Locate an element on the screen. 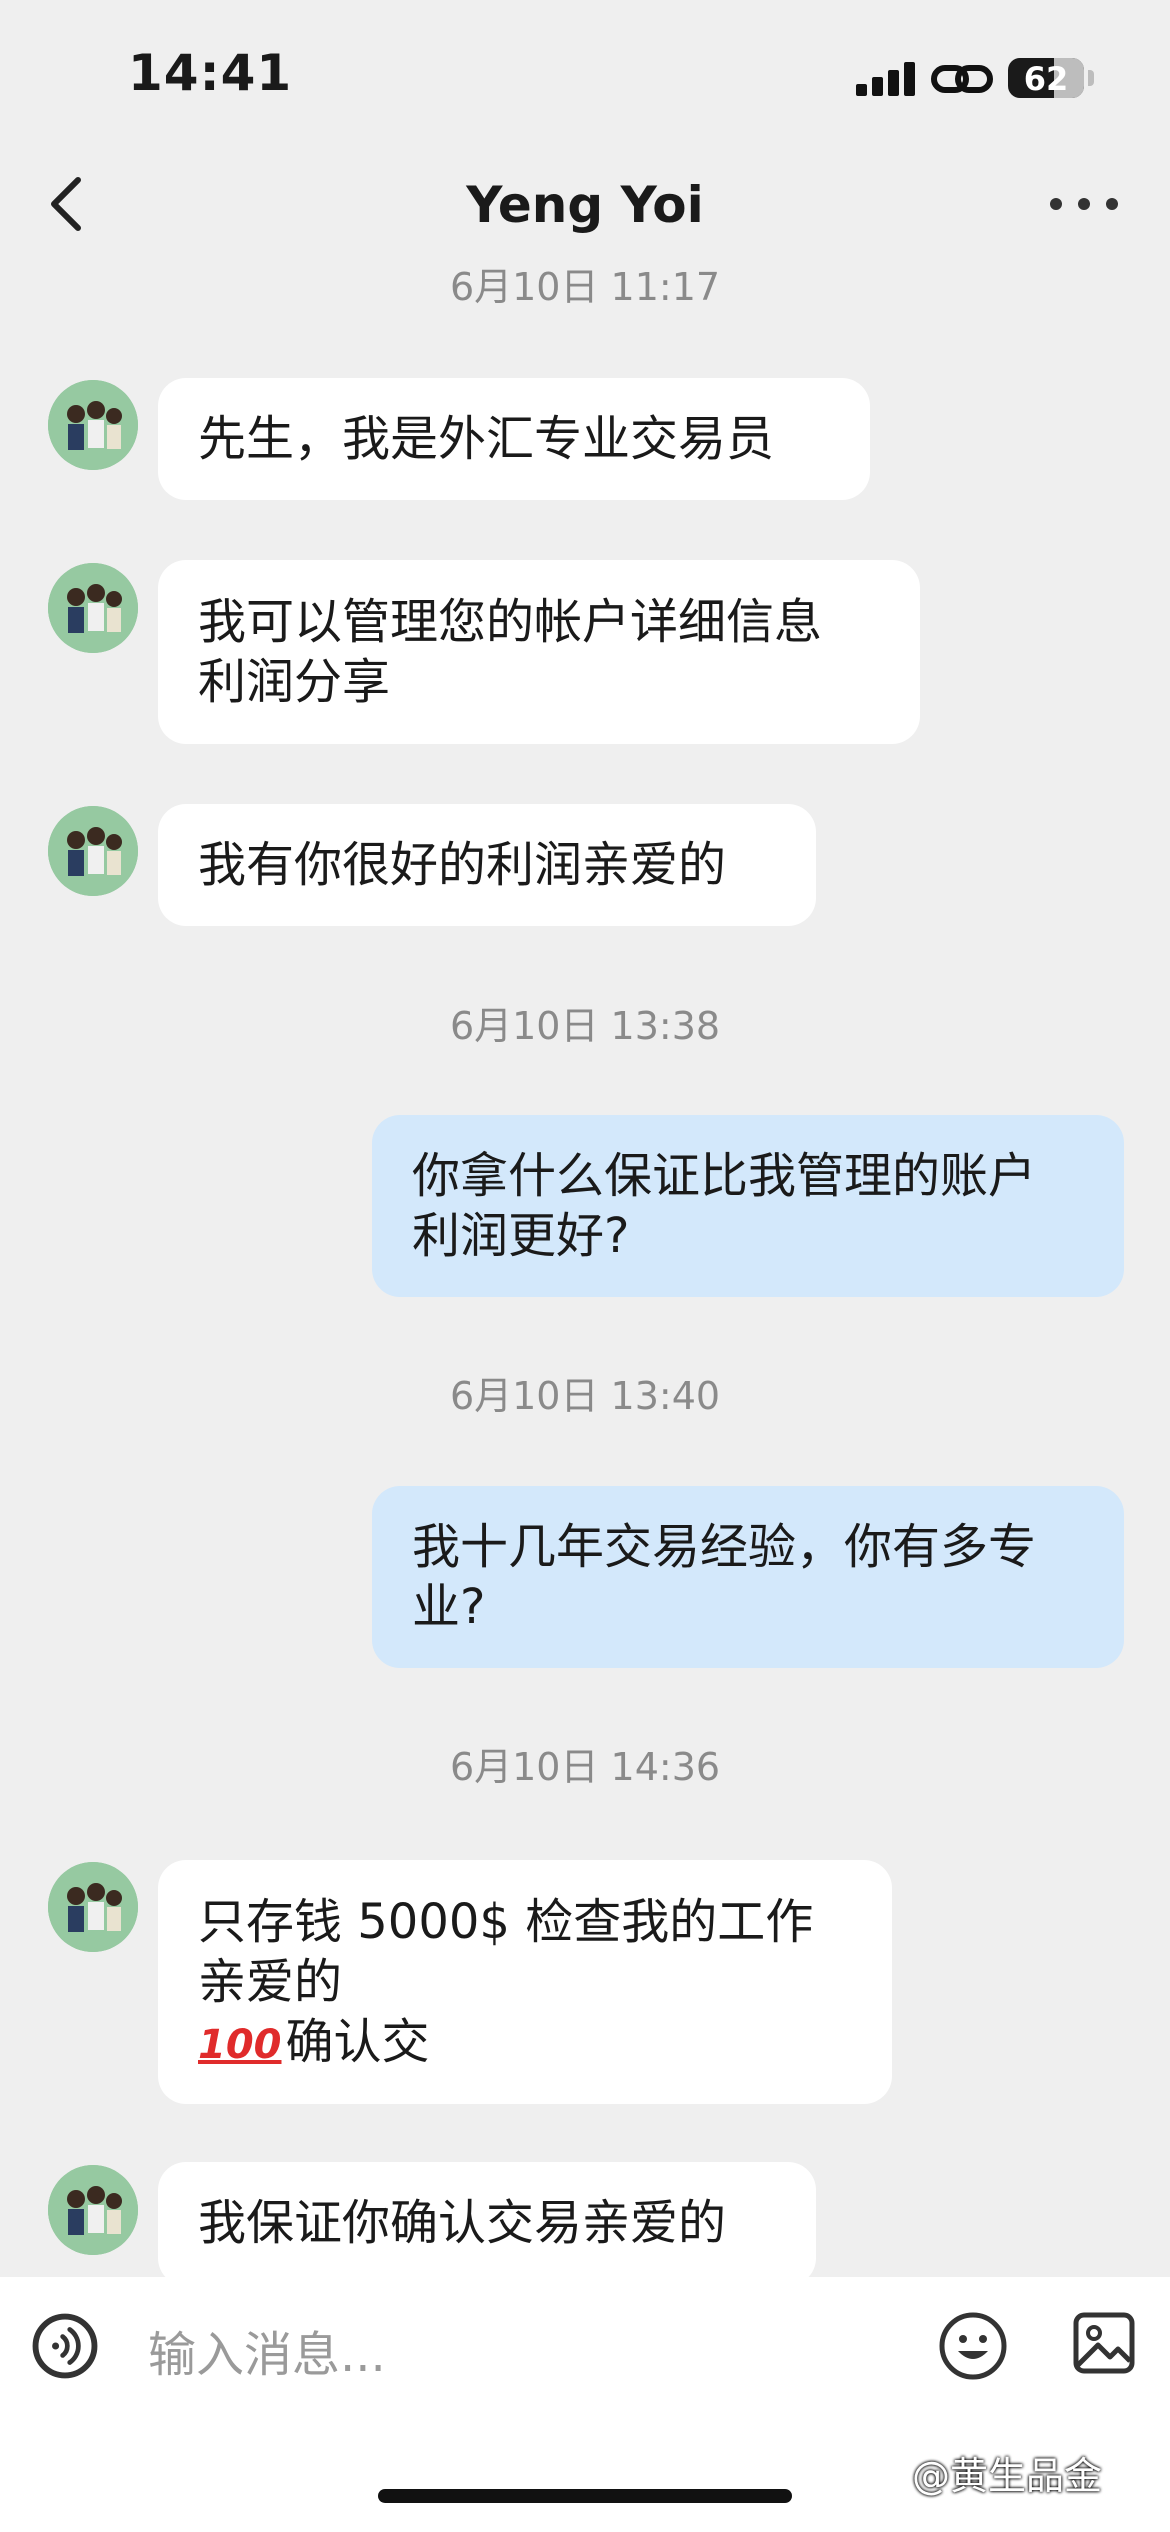  home-indicator is located at coordinates (585, 2496).